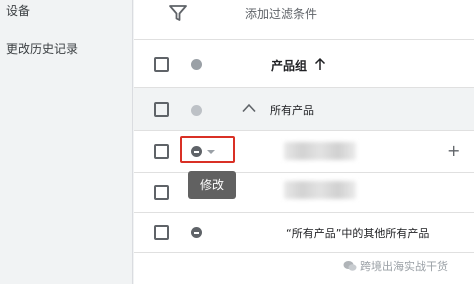 This screenshot has height=284, width=474. What do you see at coordinates (358, 233) in the screenshot?
I see `other-products-label: “所有产品”中的其他所有产品` at bounding box center [358, 233].